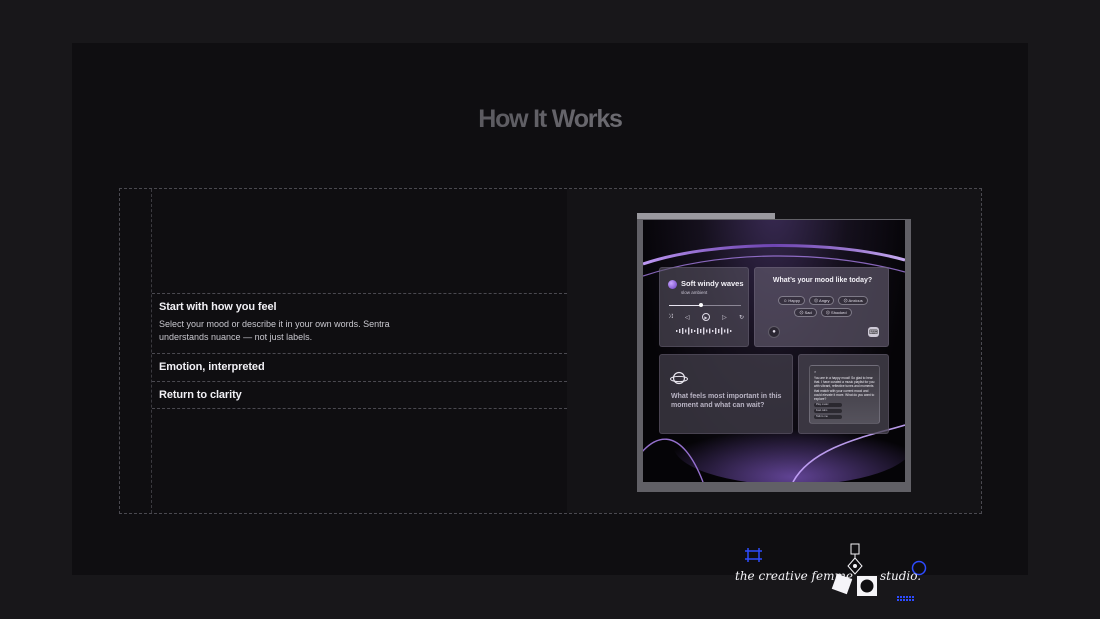  I want to click on reply-option: Talk to me, so click(828, 417).